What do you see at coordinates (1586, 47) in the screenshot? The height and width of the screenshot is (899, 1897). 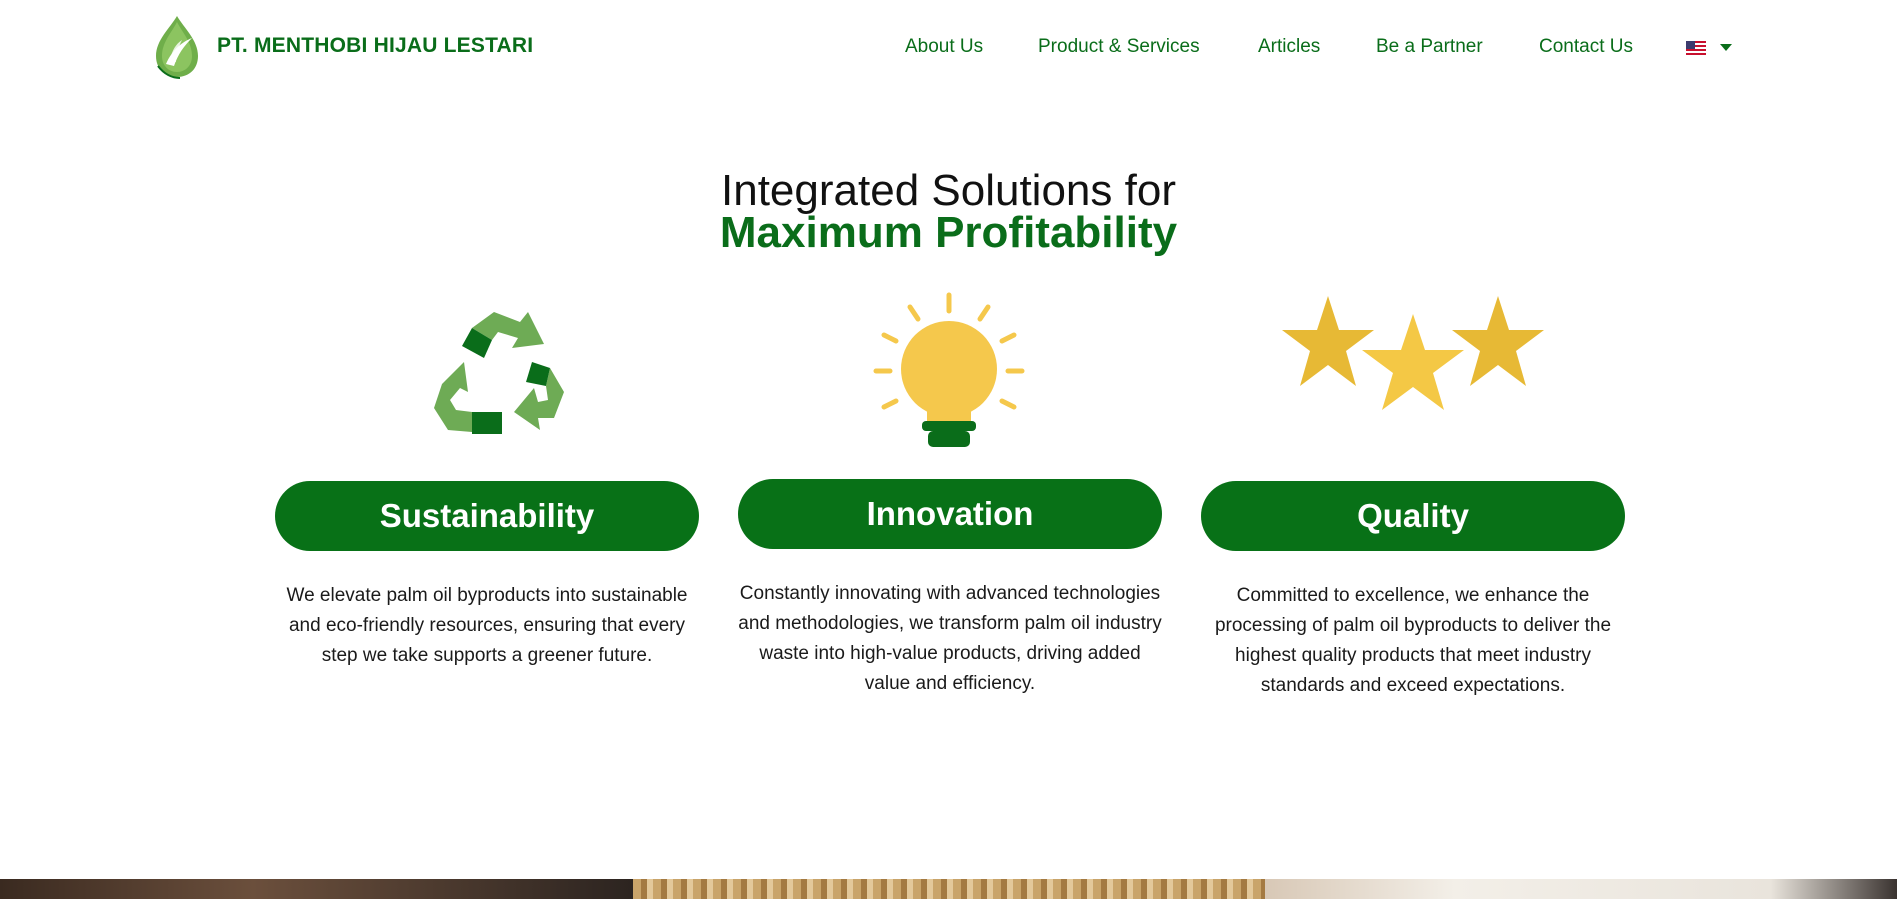 I see `nav-contact-us: Contact Us` at bounding box center [1586, 47].